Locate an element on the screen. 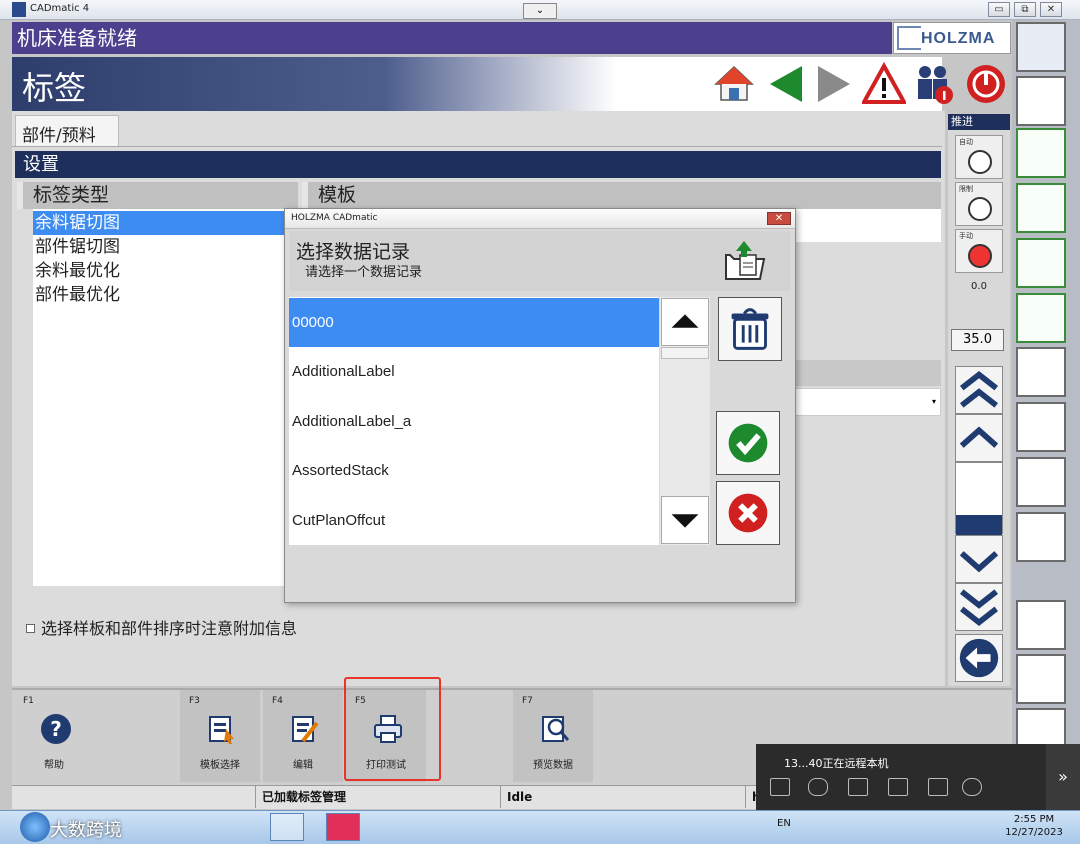 This screenshot has height=844, width=1080. operator-info-icon is located at coordinates (934, 84).